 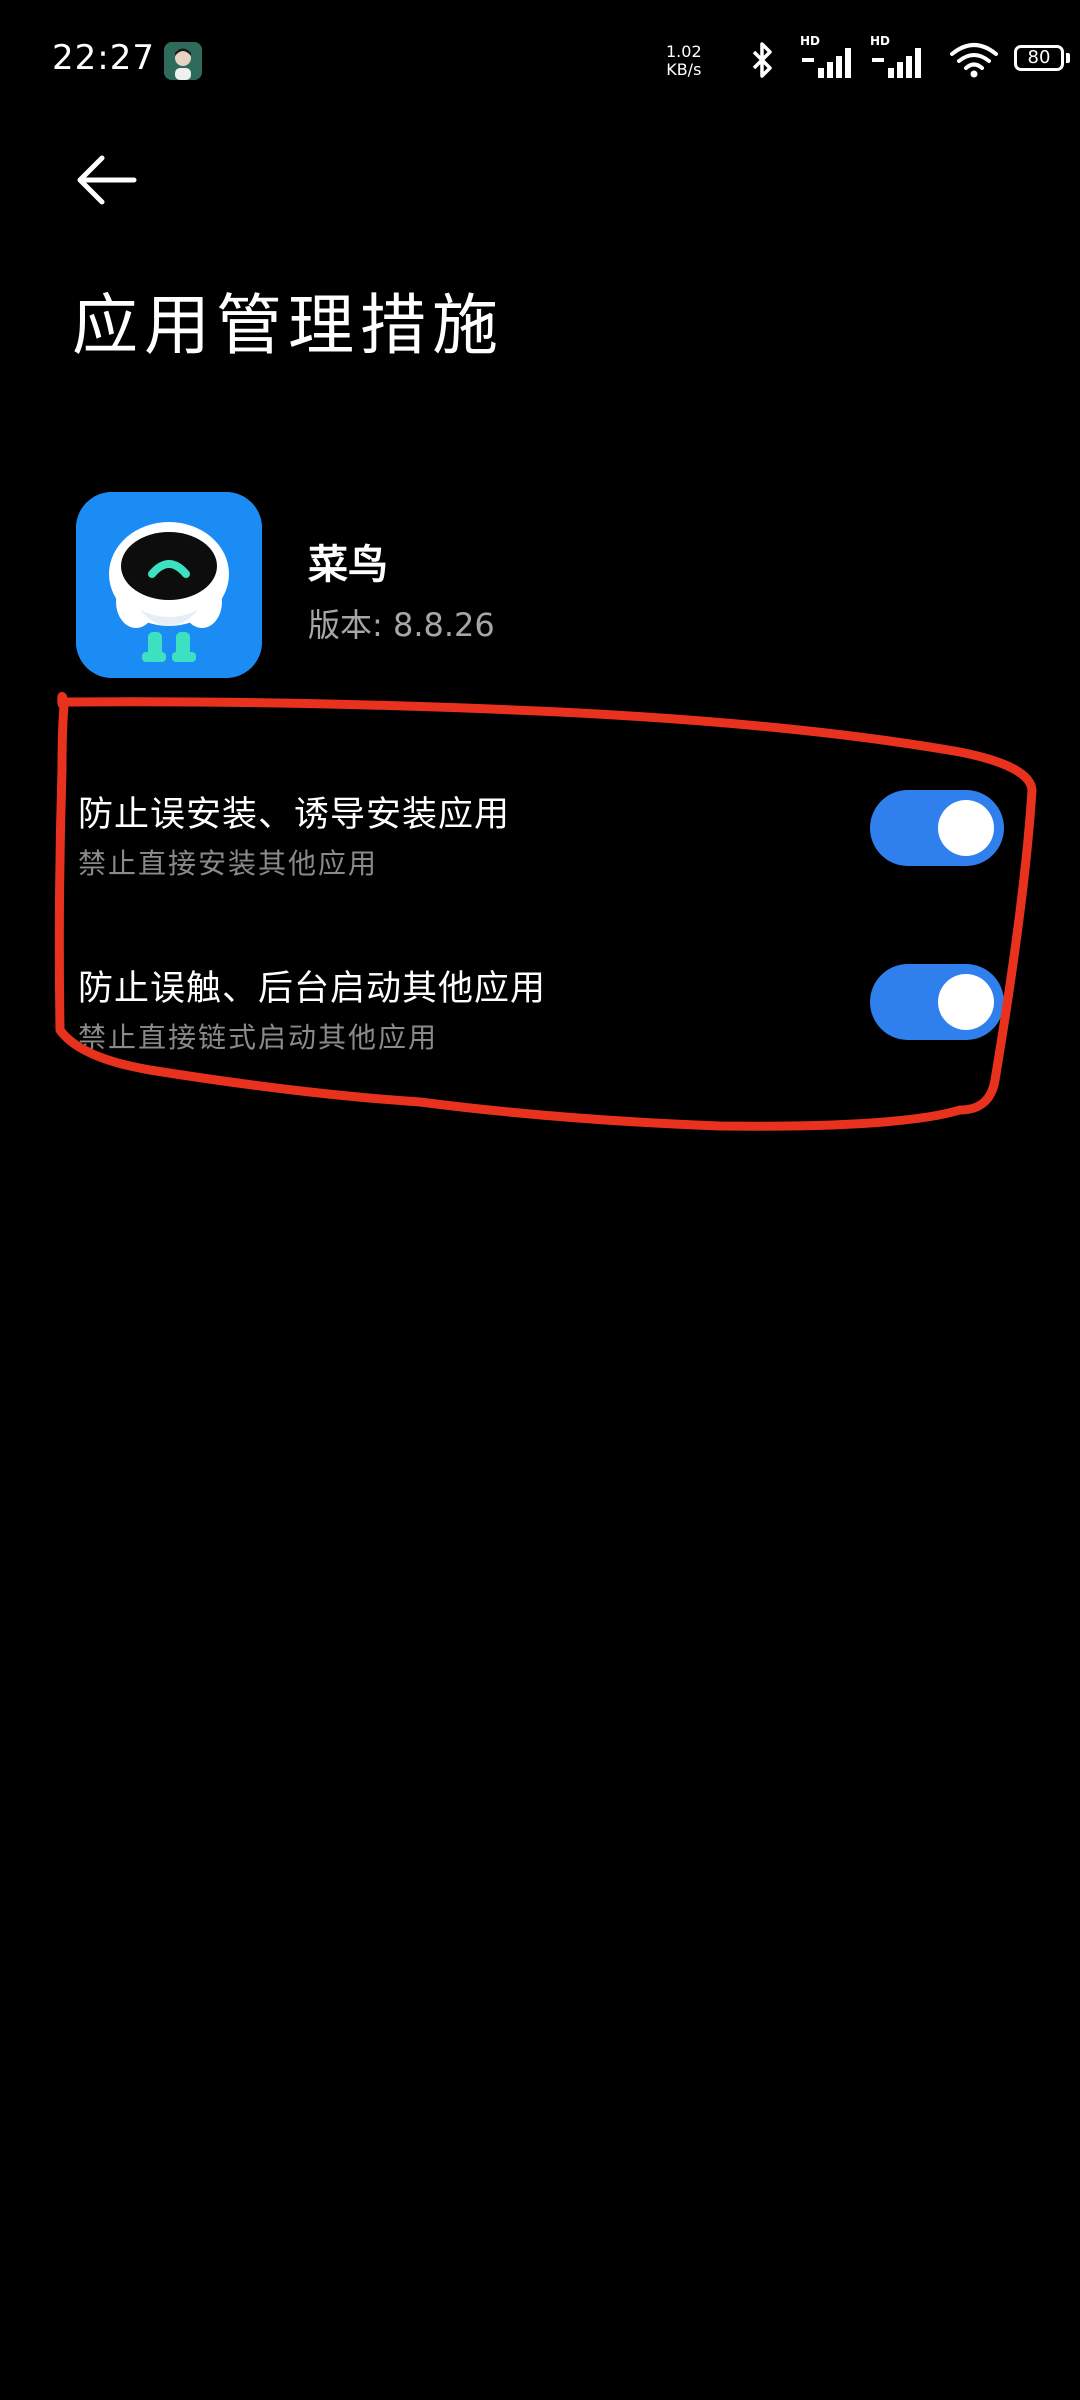 I want to click on setting-title: 防止误触、后台启动其他应用, so click(x=312, y=989).